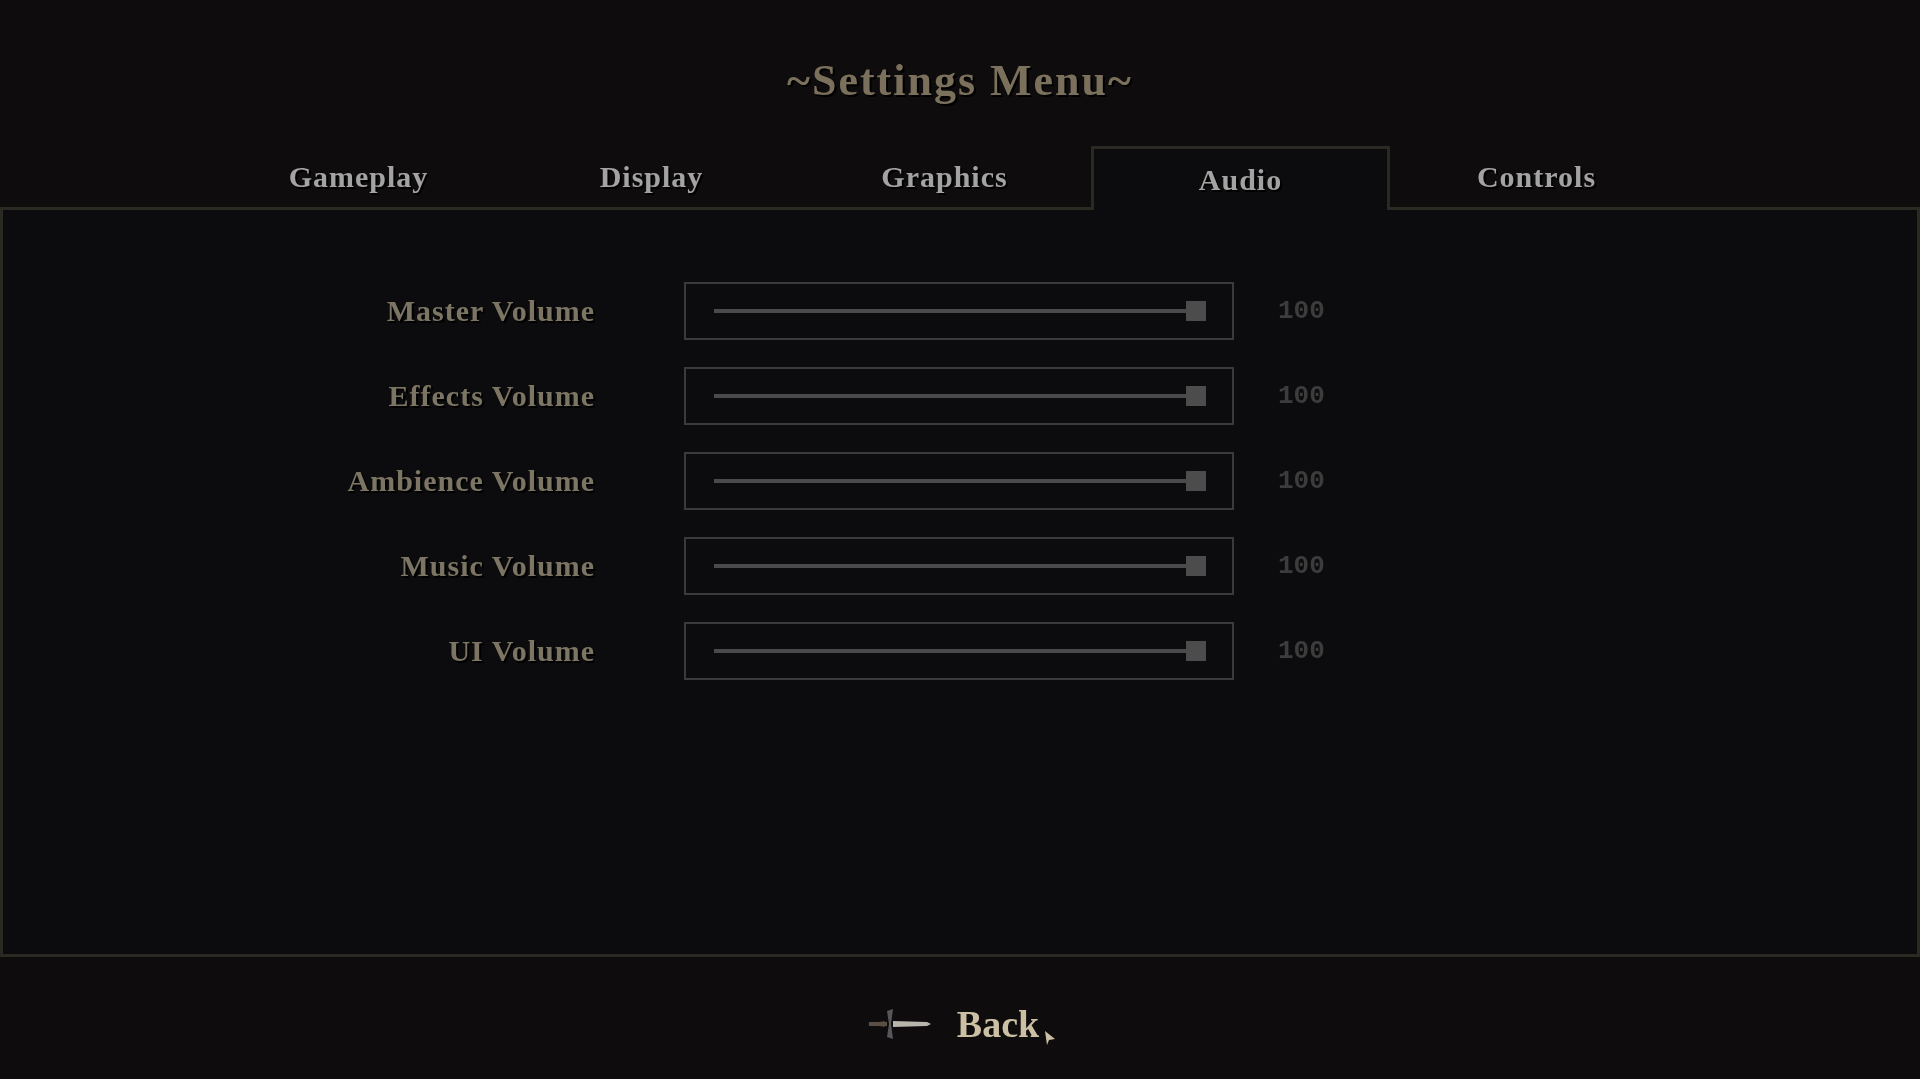  What do you see at coordinates (358, 176) in the screenshot?
I see `tab: Gameplay` at bounding box center [358, 176].